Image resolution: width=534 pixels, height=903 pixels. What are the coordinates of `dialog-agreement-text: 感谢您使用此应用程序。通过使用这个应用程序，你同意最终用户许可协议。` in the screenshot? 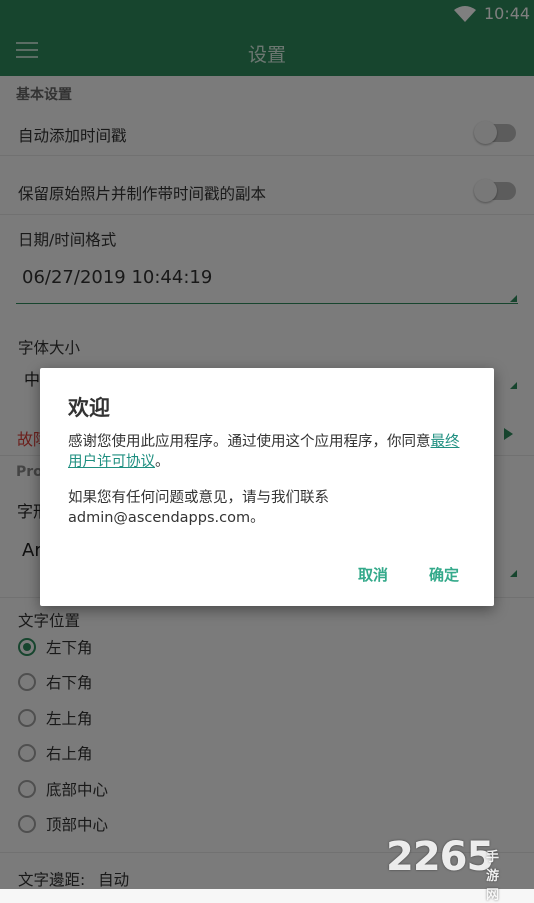 It's located at (264, 452).